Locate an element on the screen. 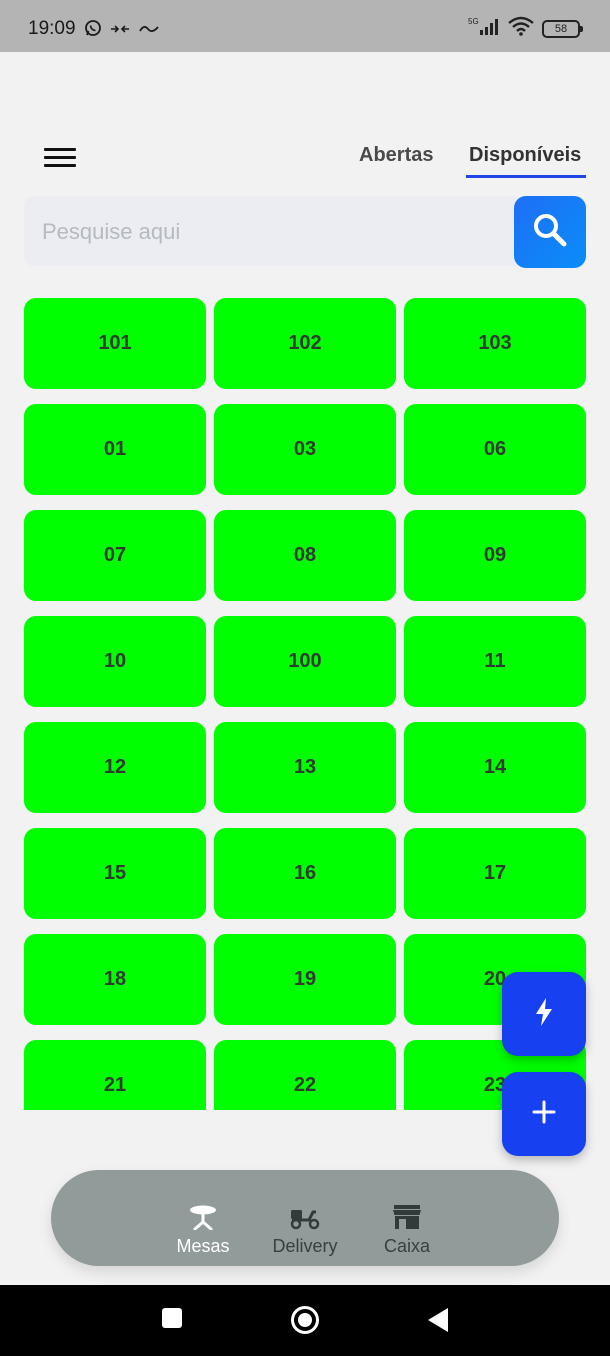  table-card: 17 is located at coordinates (495, 873).